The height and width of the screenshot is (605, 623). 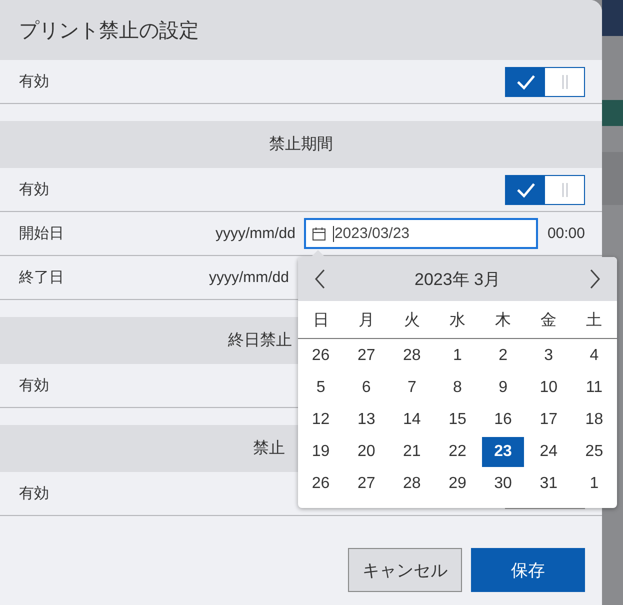 I want to click on section-title: 禁止, so click(x=269, y=448).